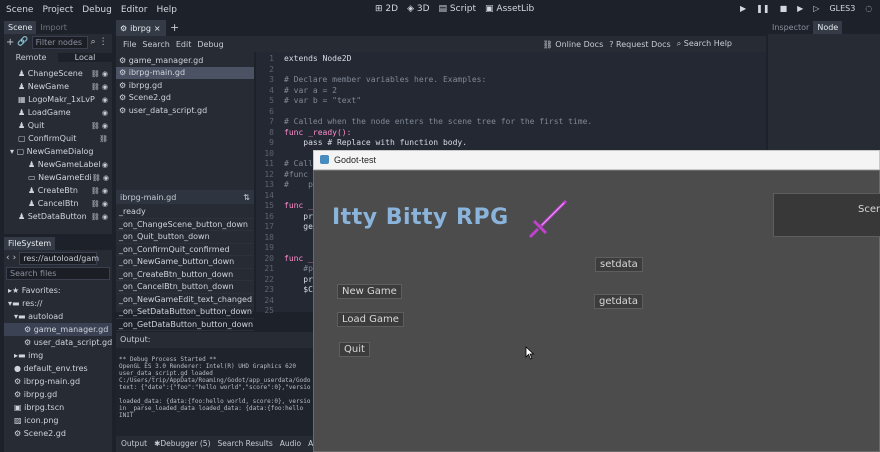 Image resolution: width=880 pixels, height=452 pixels. What do you see at coordinates (369, 291) in the screenshot?
I see `new-game-button: New Game` at bounding box center [369, 291].